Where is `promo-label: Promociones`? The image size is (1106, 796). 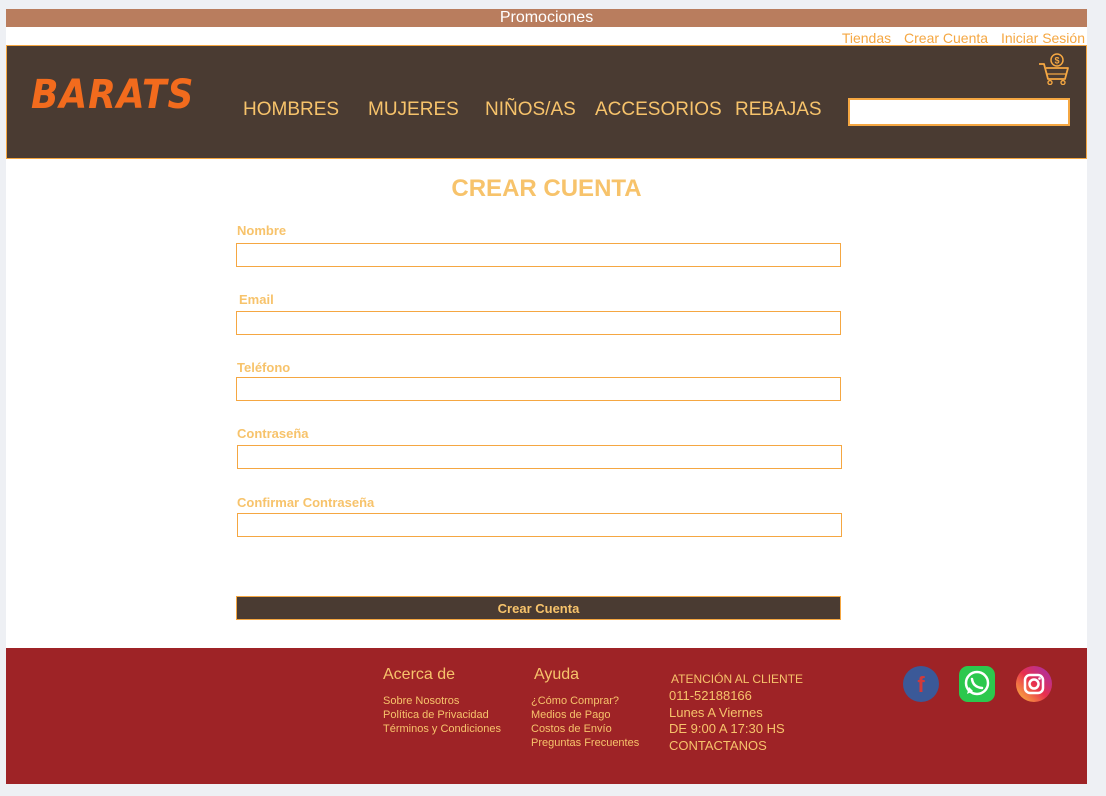
promo-label: Promociones is located at coordinates (546, 17).